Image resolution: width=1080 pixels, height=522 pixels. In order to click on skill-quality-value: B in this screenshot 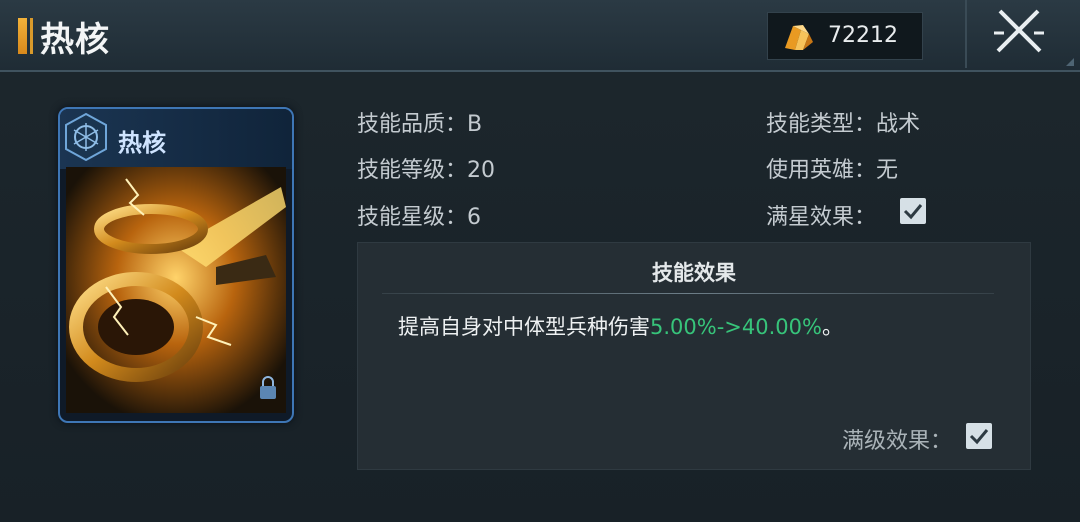, I will do `click(475, 124)`.